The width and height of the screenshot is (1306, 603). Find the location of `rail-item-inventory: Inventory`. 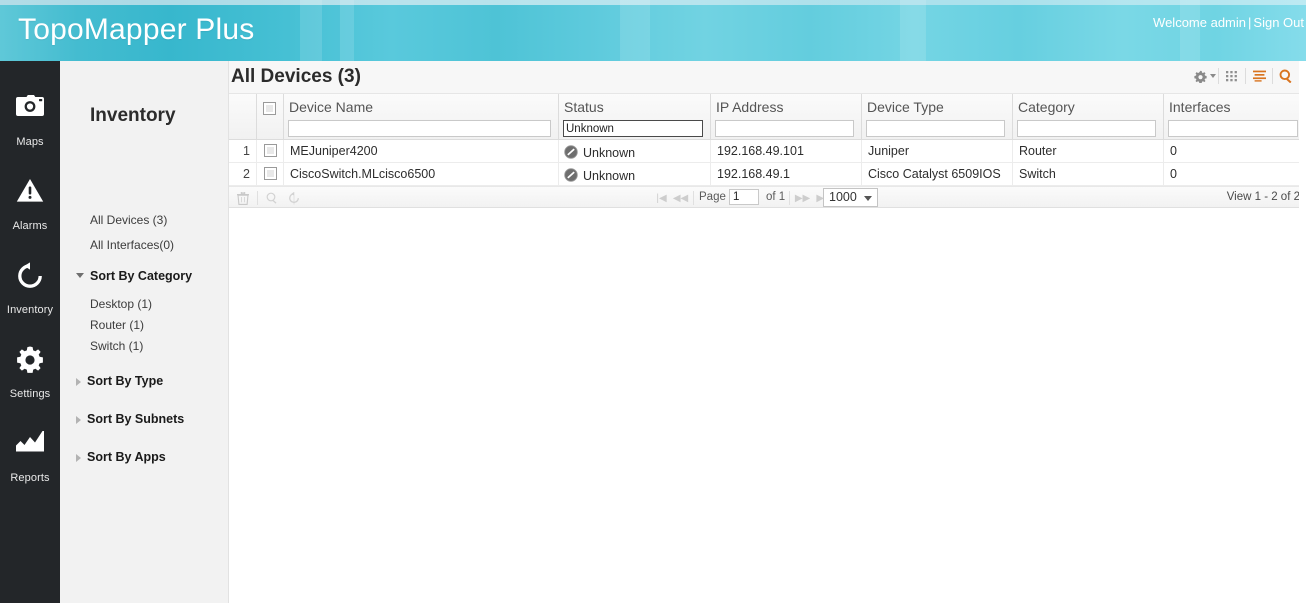

rail-item-inventory: Inventory is located at coordinates (30, 290).